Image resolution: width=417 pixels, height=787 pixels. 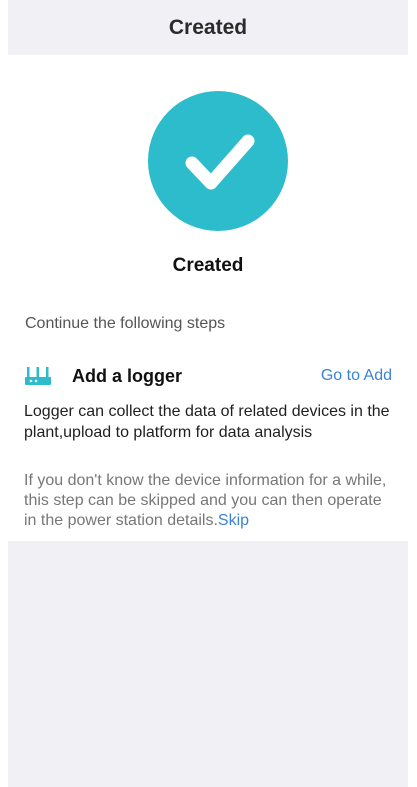 What do you see at coordinates (208, 265) in the screenshot?
I see `status-label: Created` at bounding box center [208, 265].